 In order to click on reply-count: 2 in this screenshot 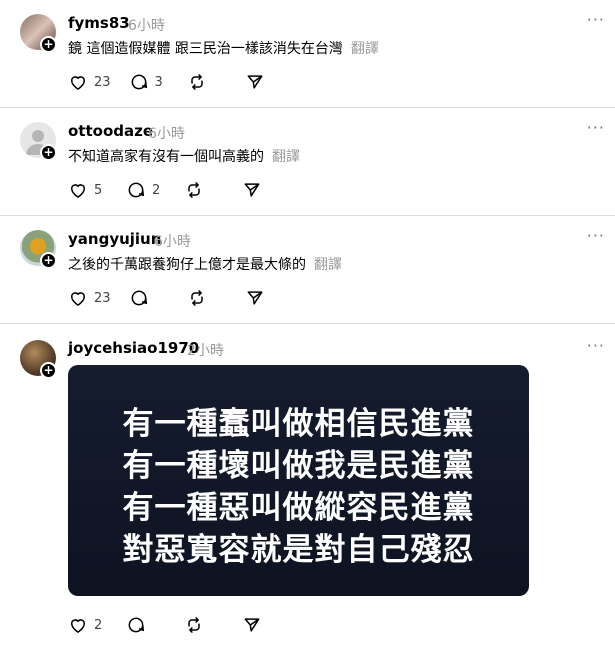, I will do `click(156, 190)`.